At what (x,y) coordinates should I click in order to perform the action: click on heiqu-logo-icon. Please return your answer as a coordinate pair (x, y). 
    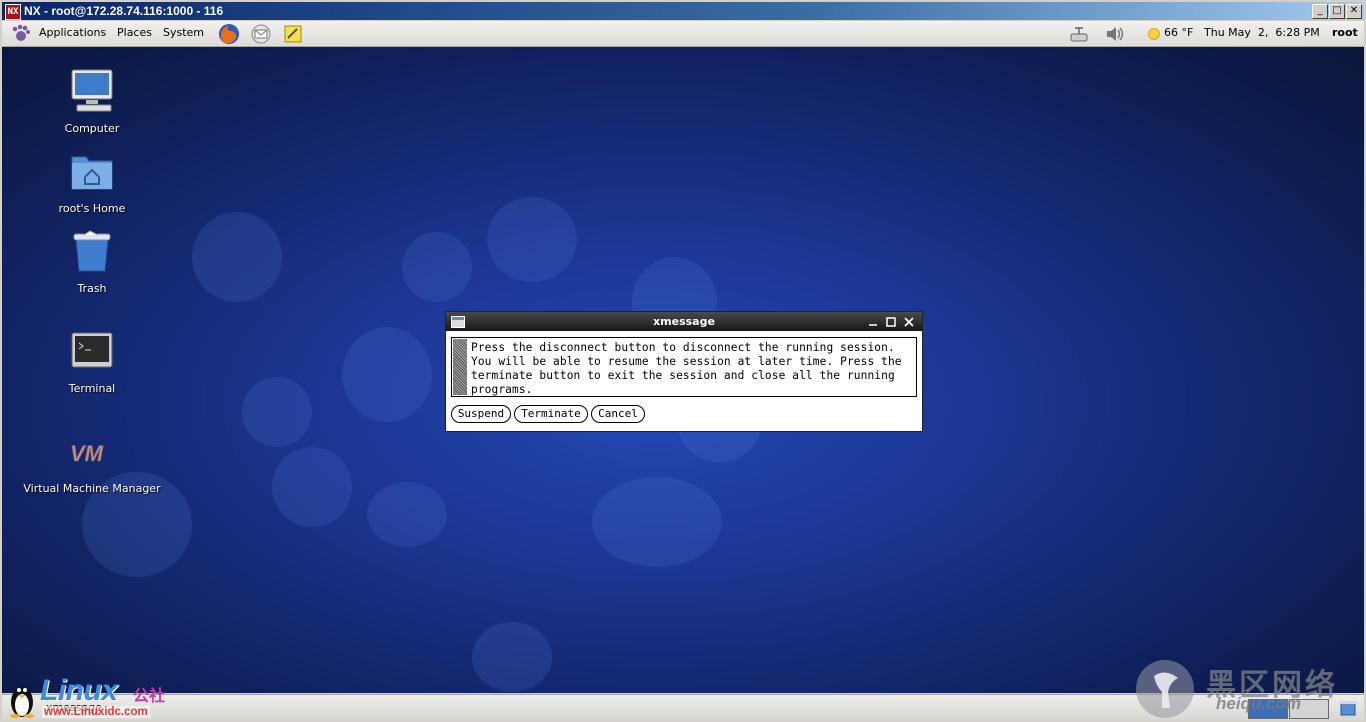
    Looking at the image, I should click on (1165, 689).